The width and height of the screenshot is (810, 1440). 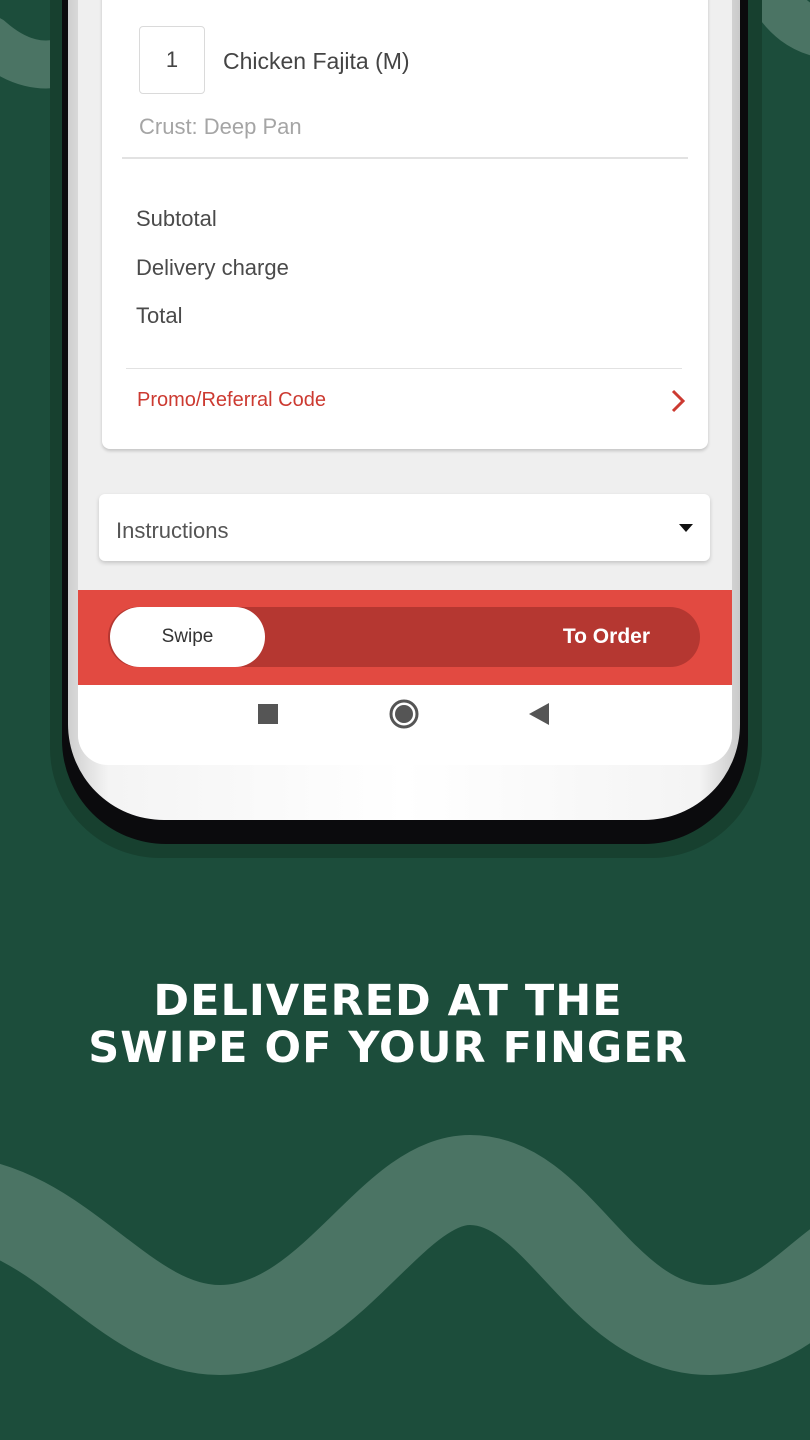 What do you see at coordinates (231, 400) in the screenshot?
I see `promo-code-label: Promo/Referral Code` at bounding box center [231, 400].